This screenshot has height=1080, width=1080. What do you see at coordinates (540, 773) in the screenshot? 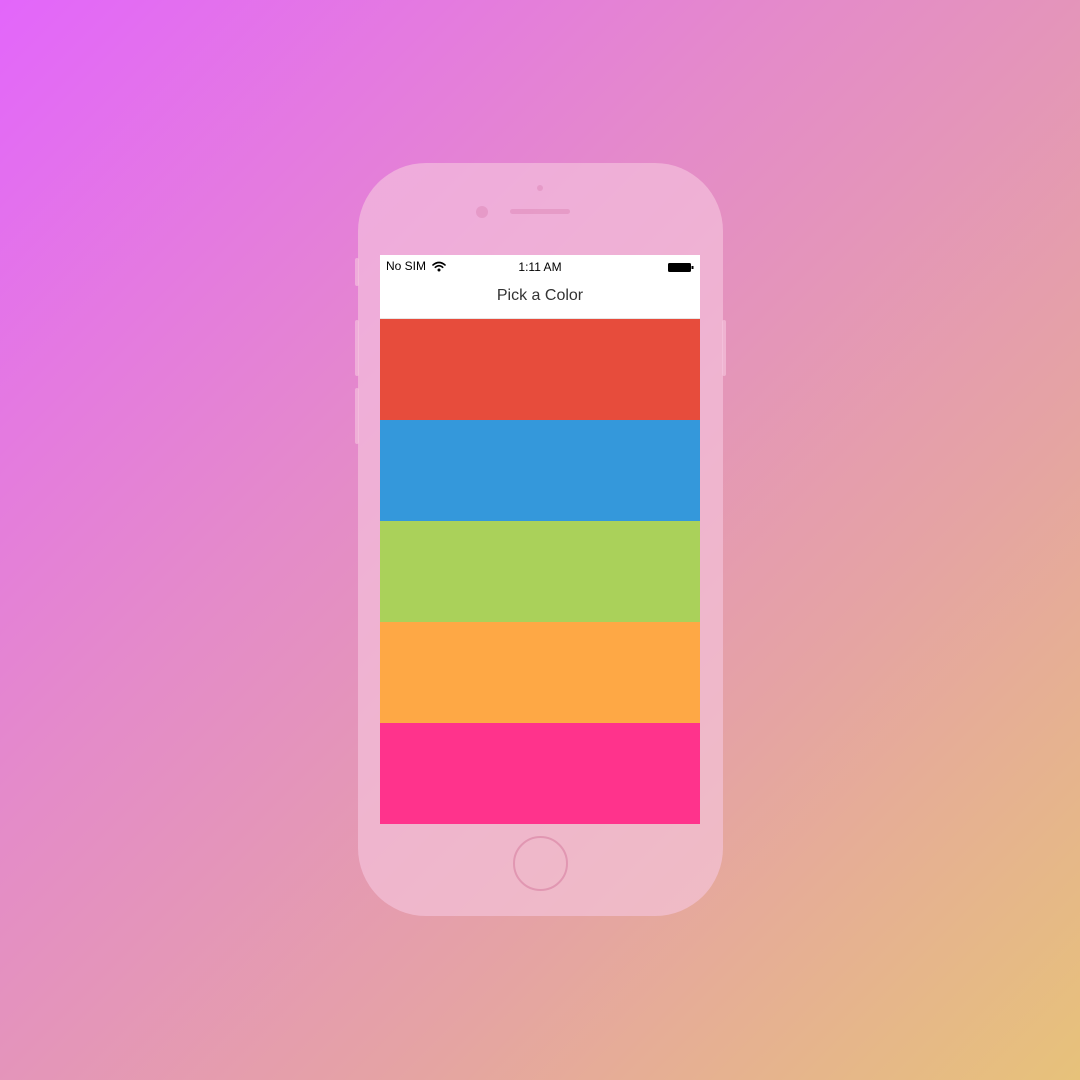
I see `color-row-pink` at bounding box center [540, 773].